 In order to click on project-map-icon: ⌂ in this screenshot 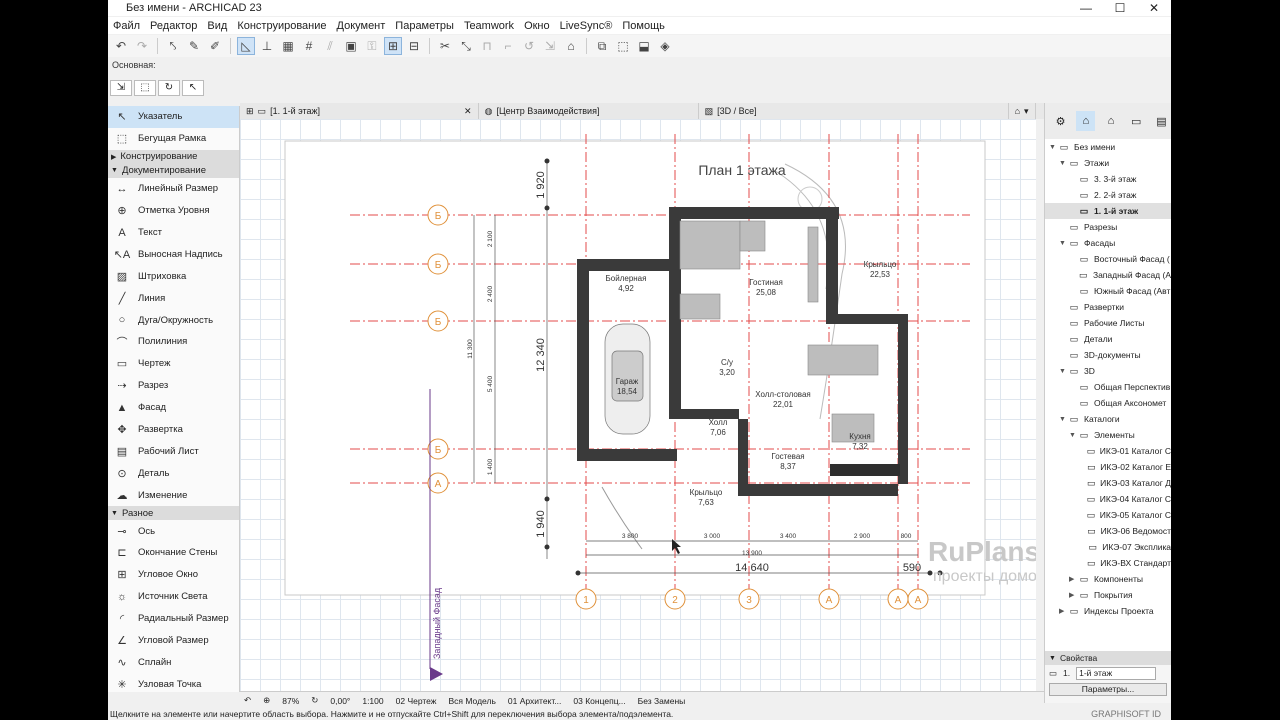, I will do `click(1086, 121)`.